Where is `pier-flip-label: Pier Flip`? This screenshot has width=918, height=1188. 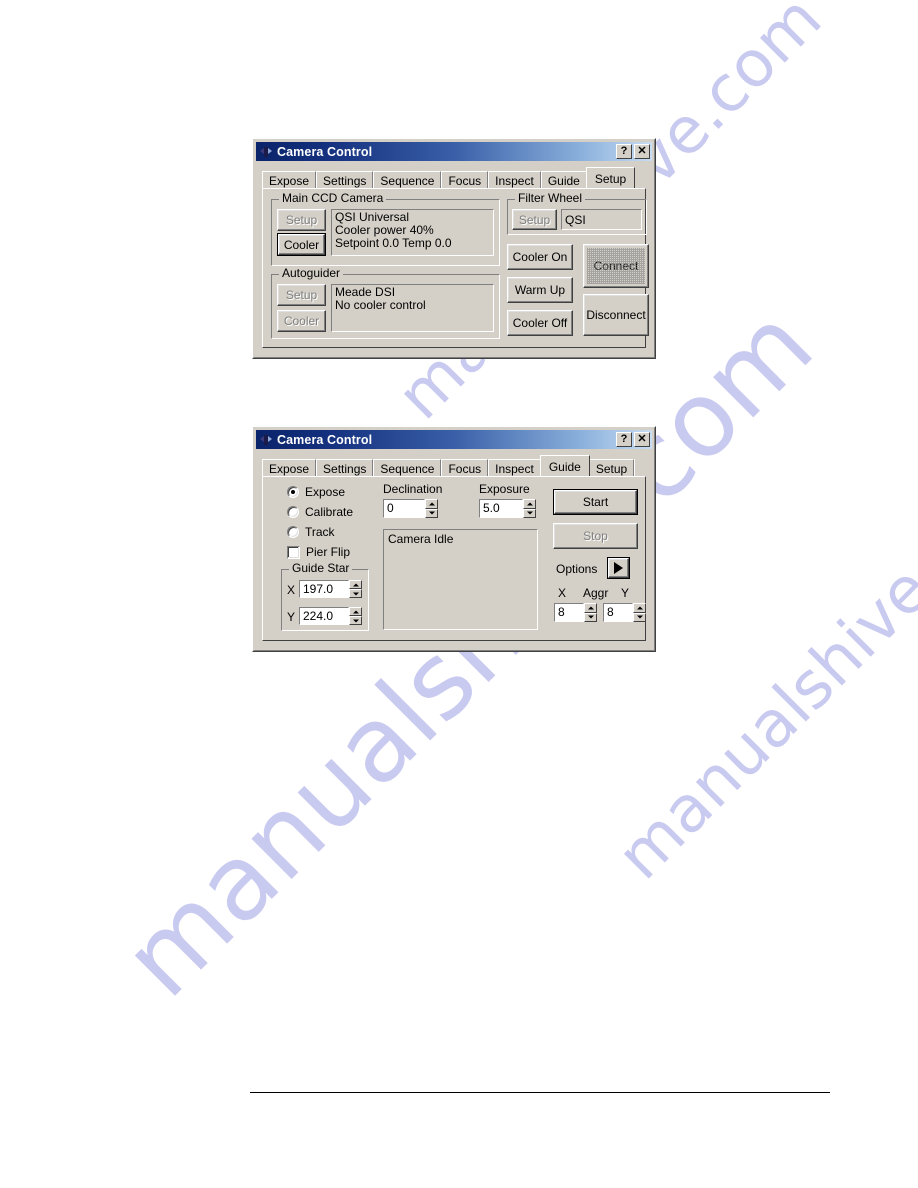
pier-flip-label: Pier Flip is located at coordinates (328, 552).